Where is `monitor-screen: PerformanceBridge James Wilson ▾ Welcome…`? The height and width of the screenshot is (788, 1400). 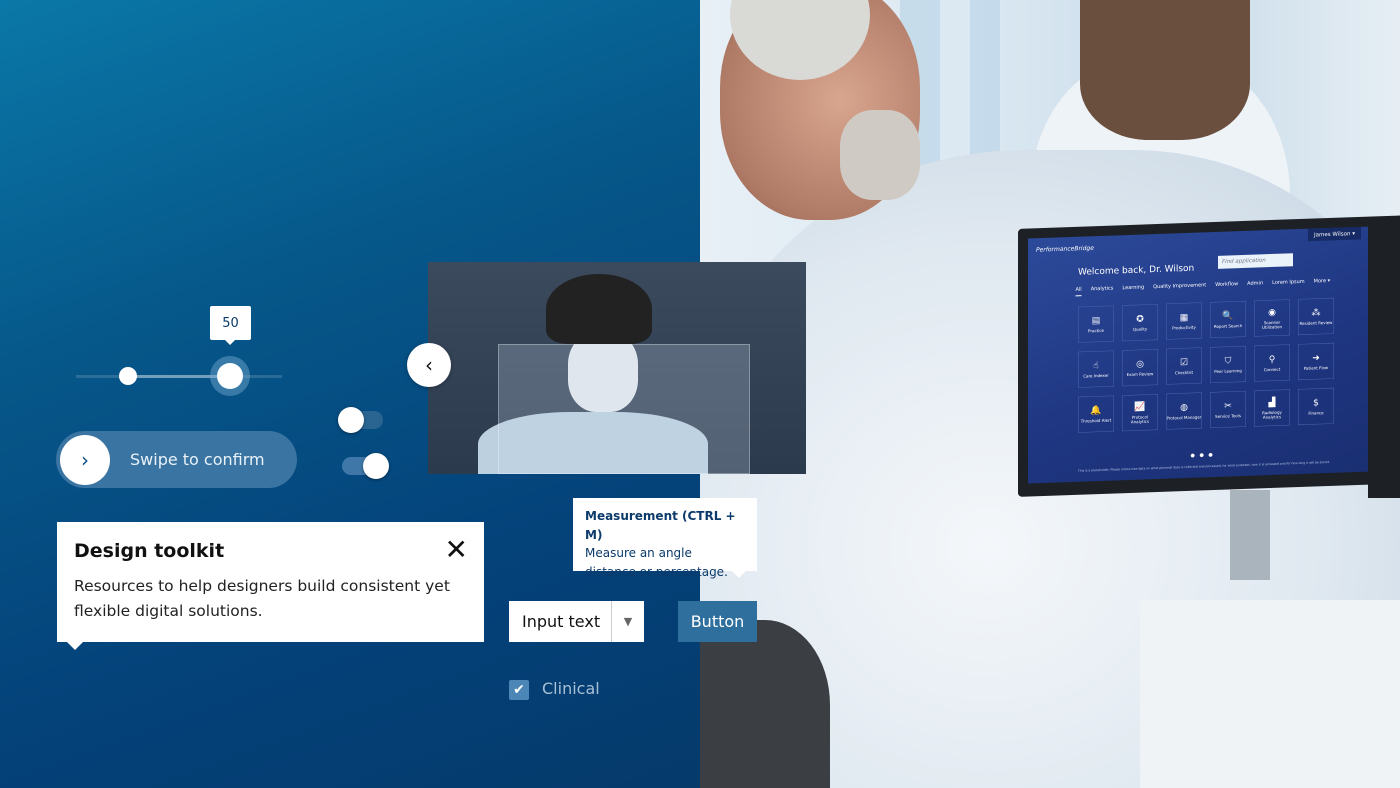
monitor-screen: PerformanceBridge James Wilson ▾ Welcome… is located at coordinates (1198, 355).